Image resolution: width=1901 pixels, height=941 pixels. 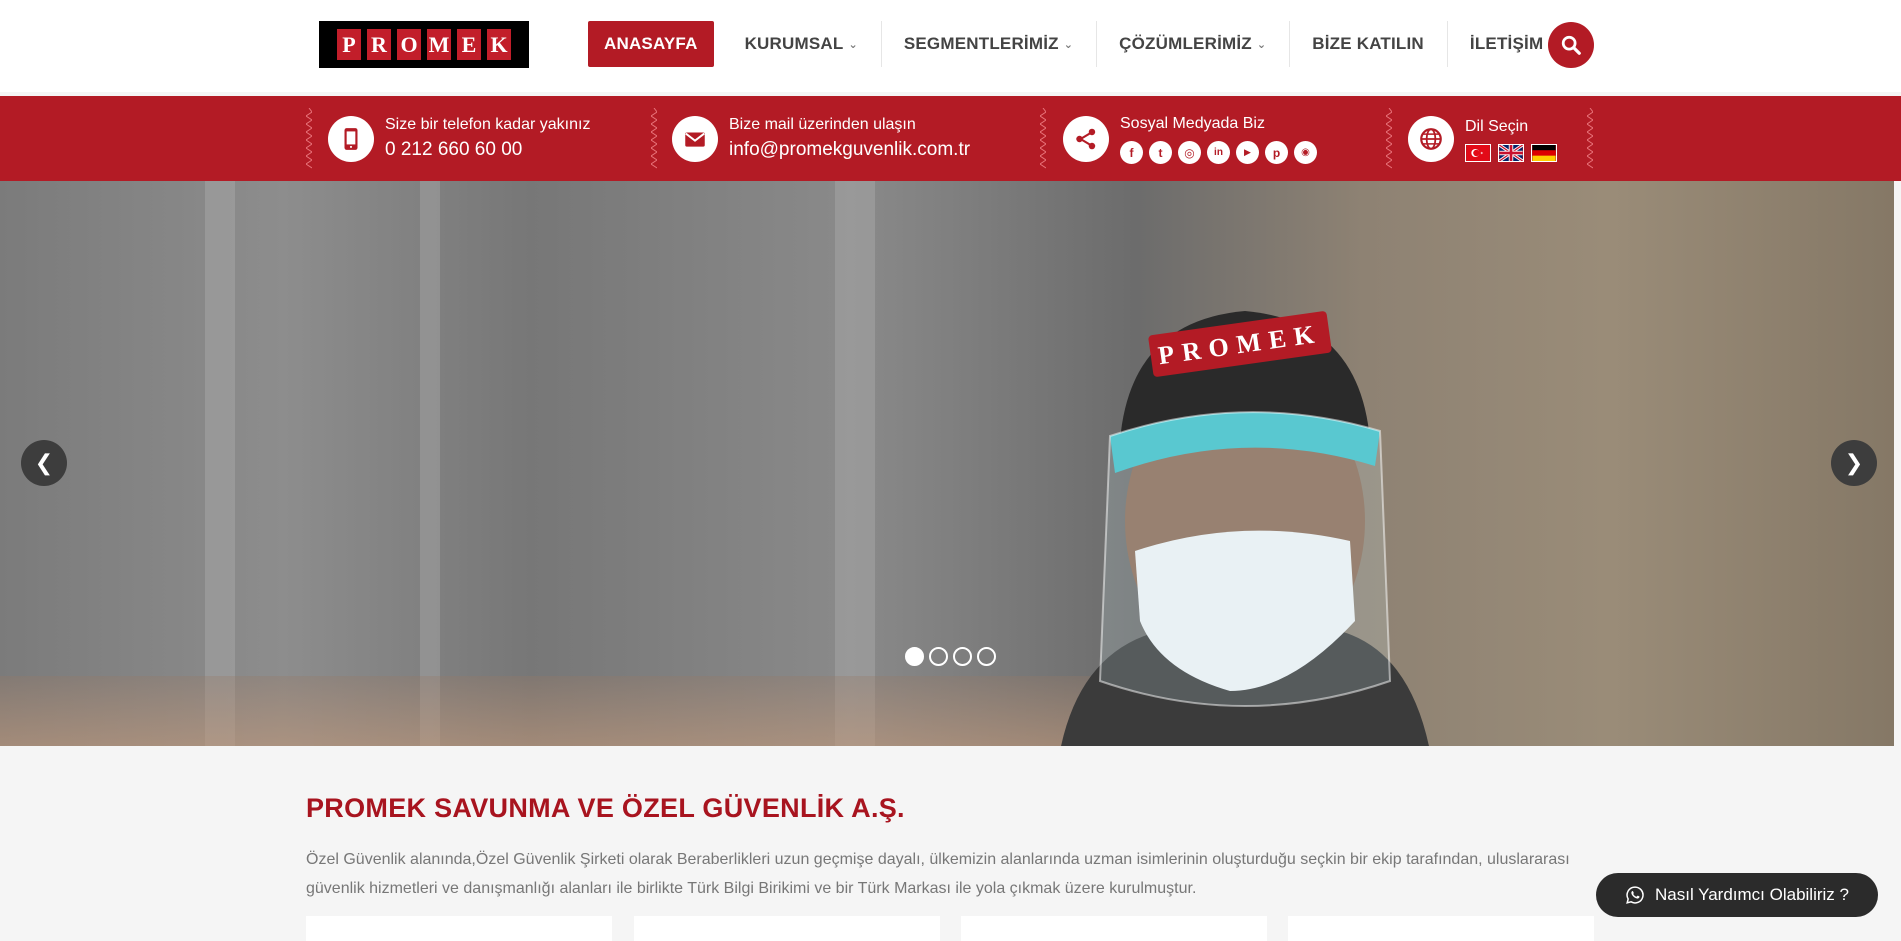 I want to click on mail-icon-circle, so click(x=695, y=138).